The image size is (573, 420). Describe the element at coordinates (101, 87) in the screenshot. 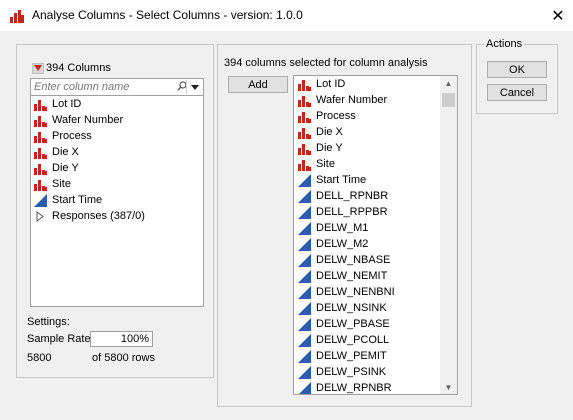

I see `column-search-input` at that location.